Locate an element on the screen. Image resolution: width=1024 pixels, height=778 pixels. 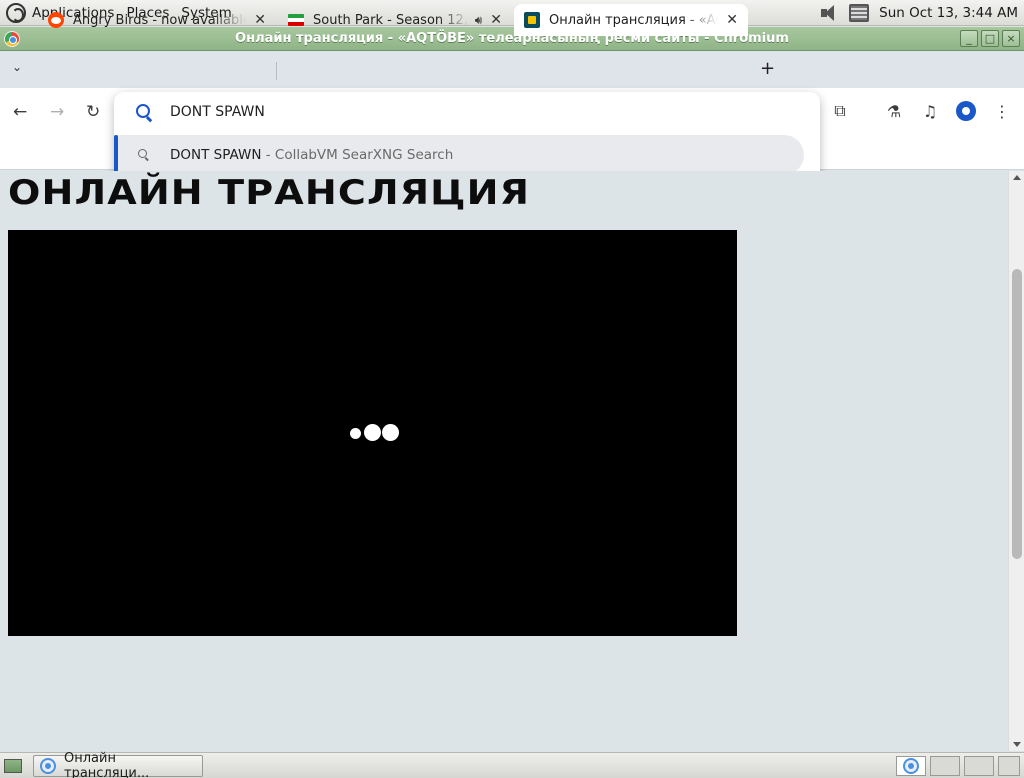
tab-label: South Park - Season 12, E is located at coordinates (391, 20).